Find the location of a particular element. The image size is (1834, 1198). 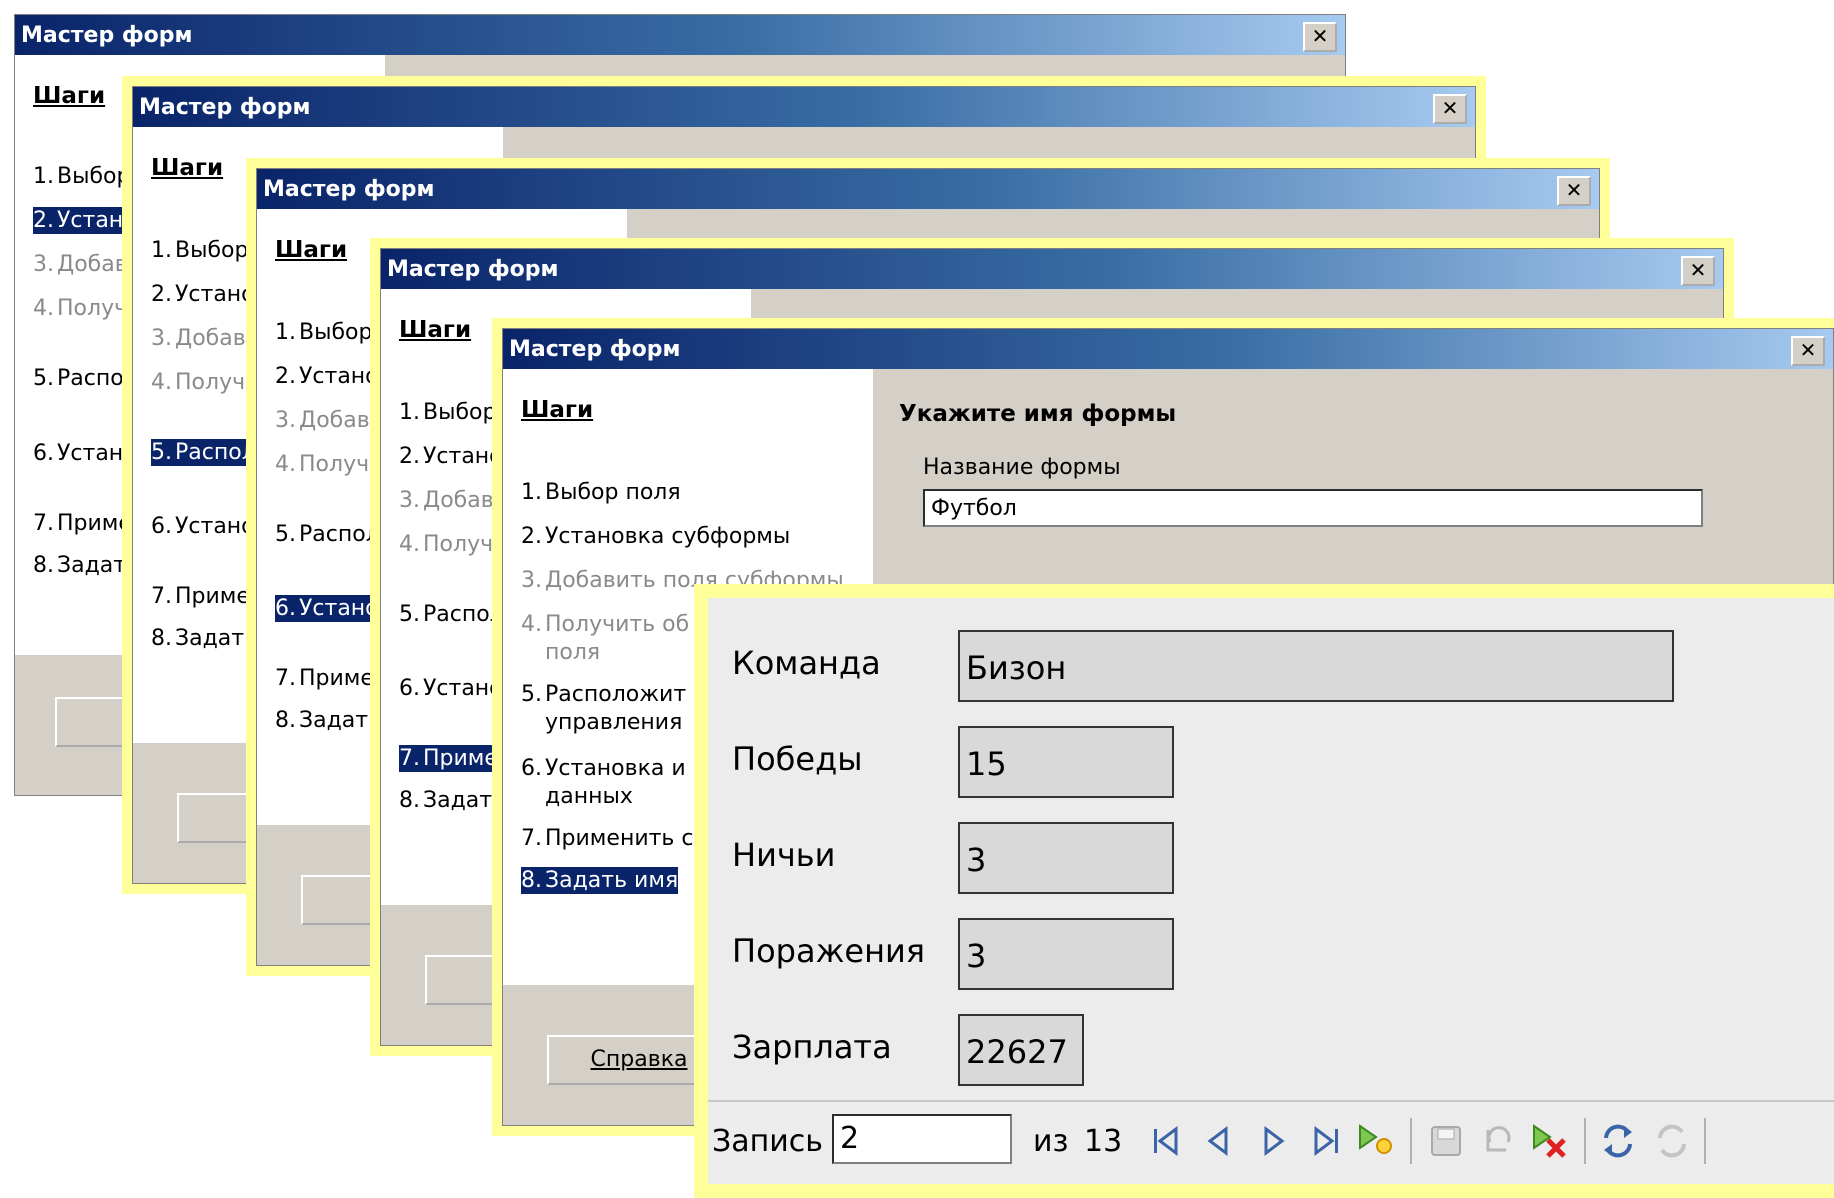

step-2: 2.Установка субформы is located at coordinates (655, 536).